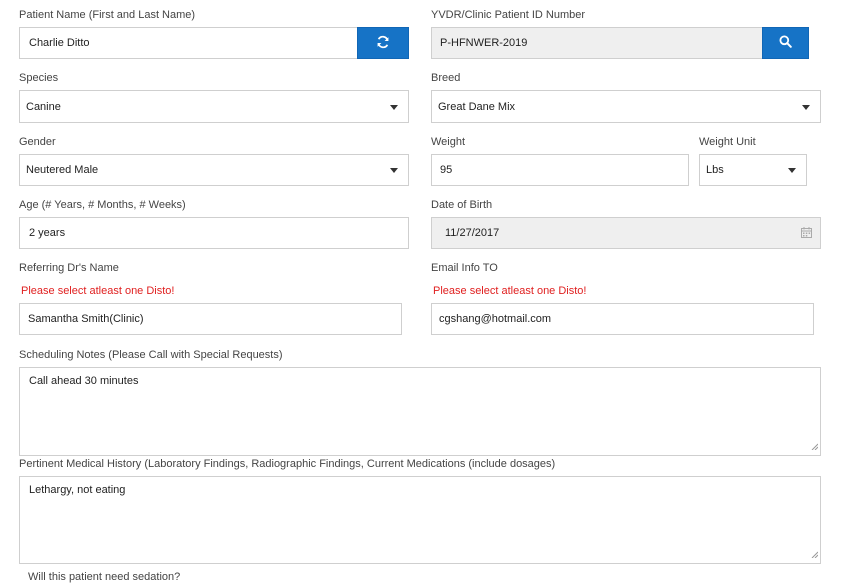  Describe the element at coordinates (472, 233) in the screenshot. I see `dob-value: 11/27/2017` at that location.